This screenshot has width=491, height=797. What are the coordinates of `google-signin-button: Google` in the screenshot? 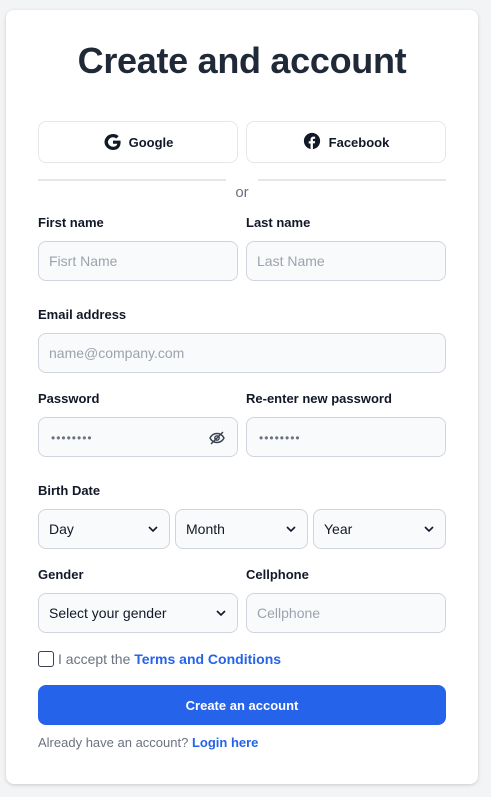 It's located at (138, 142).